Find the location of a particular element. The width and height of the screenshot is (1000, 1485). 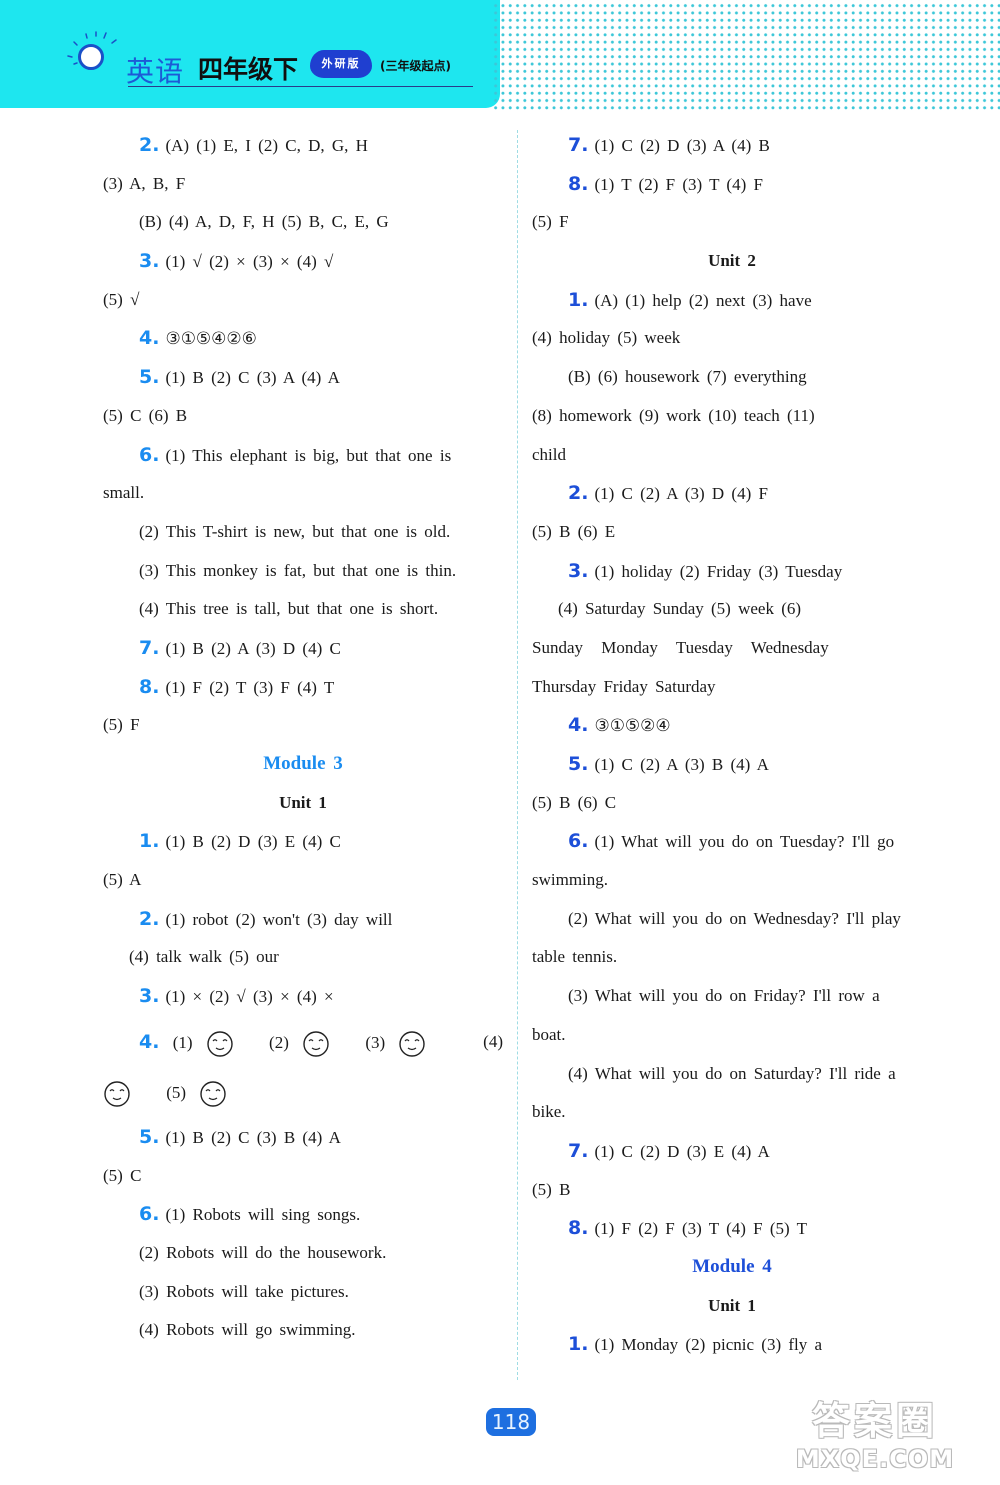

answer-text: (B) (6) housework (7) everything is located at coordinates (687, 377).